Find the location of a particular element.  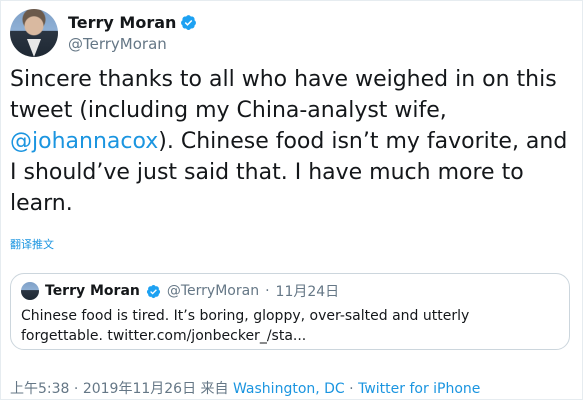

tweet-date: 2019年11月26日 is located at coordinates (139, 389).